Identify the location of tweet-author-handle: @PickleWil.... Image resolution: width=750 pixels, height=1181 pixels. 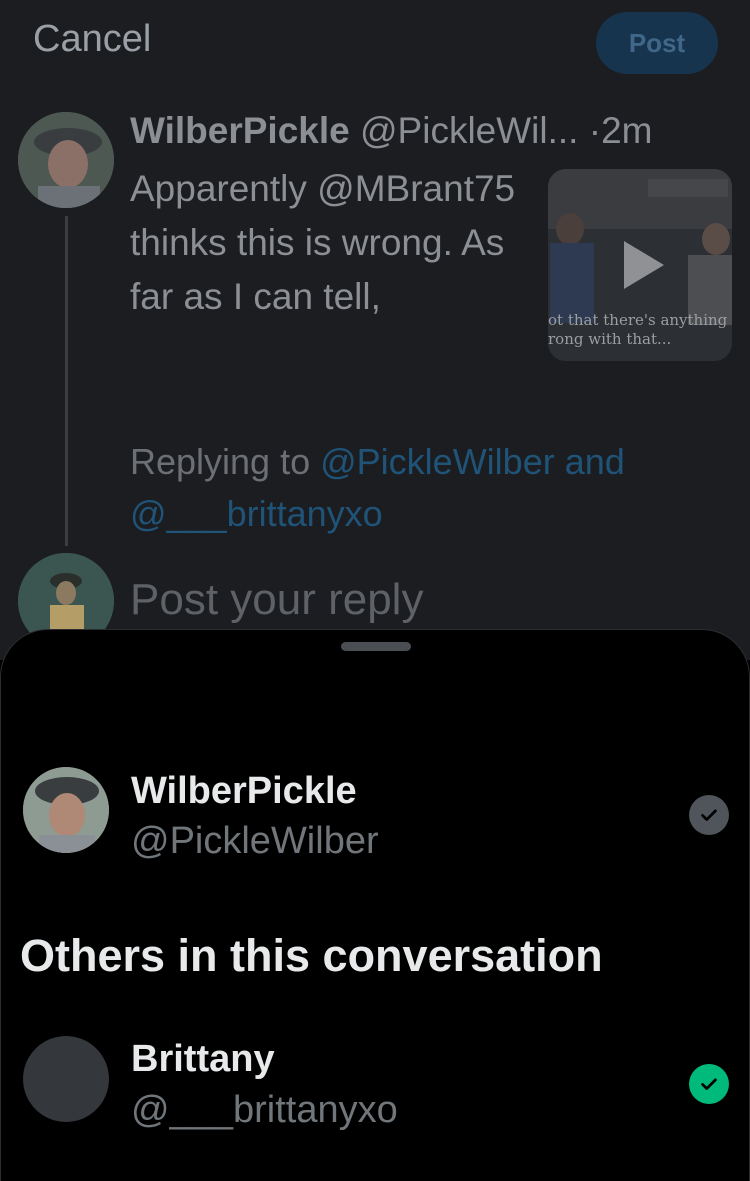
(469, 130).